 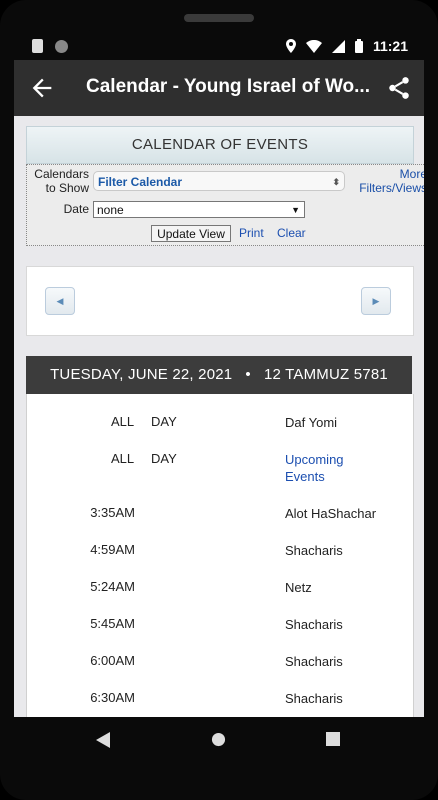 I want to click on prev-day-button: ◀, so click(x=60, y=301).